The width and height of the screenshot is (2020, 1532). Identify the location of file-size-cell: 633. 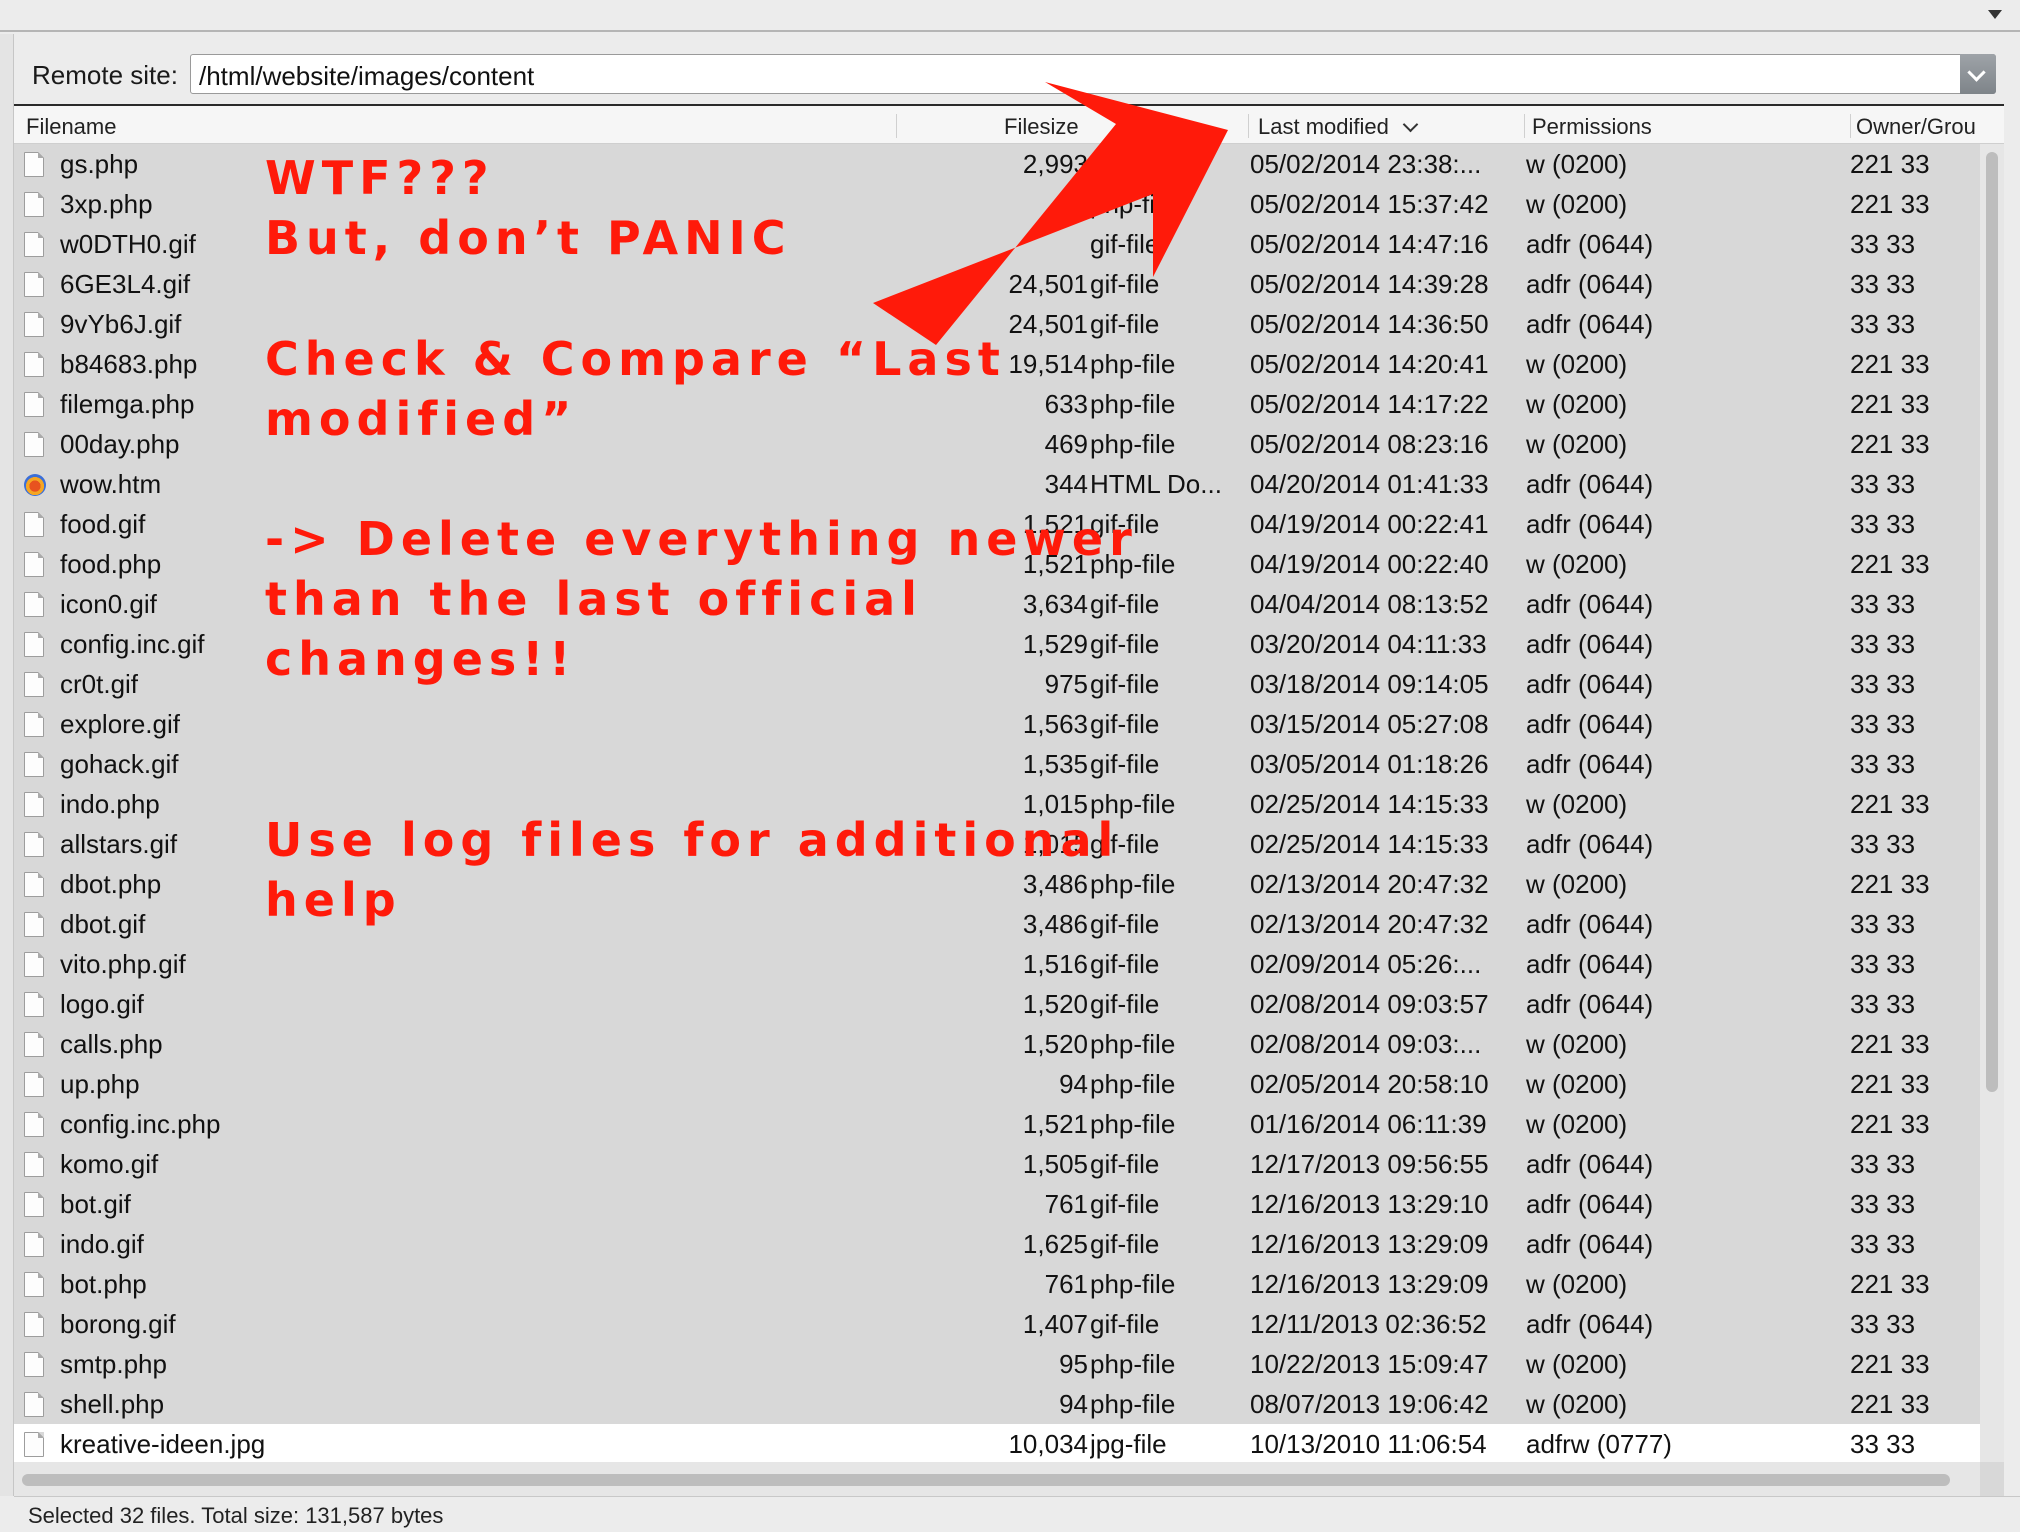
(1066, 404).